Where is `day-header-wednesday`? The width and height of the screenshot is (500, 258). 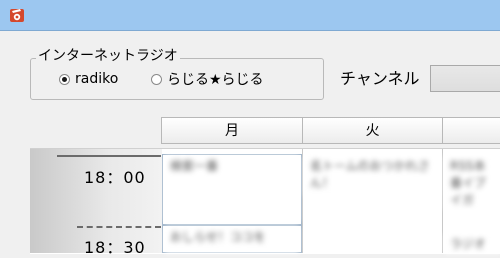 day-header-wednesday is located at coordinates (471, 130).